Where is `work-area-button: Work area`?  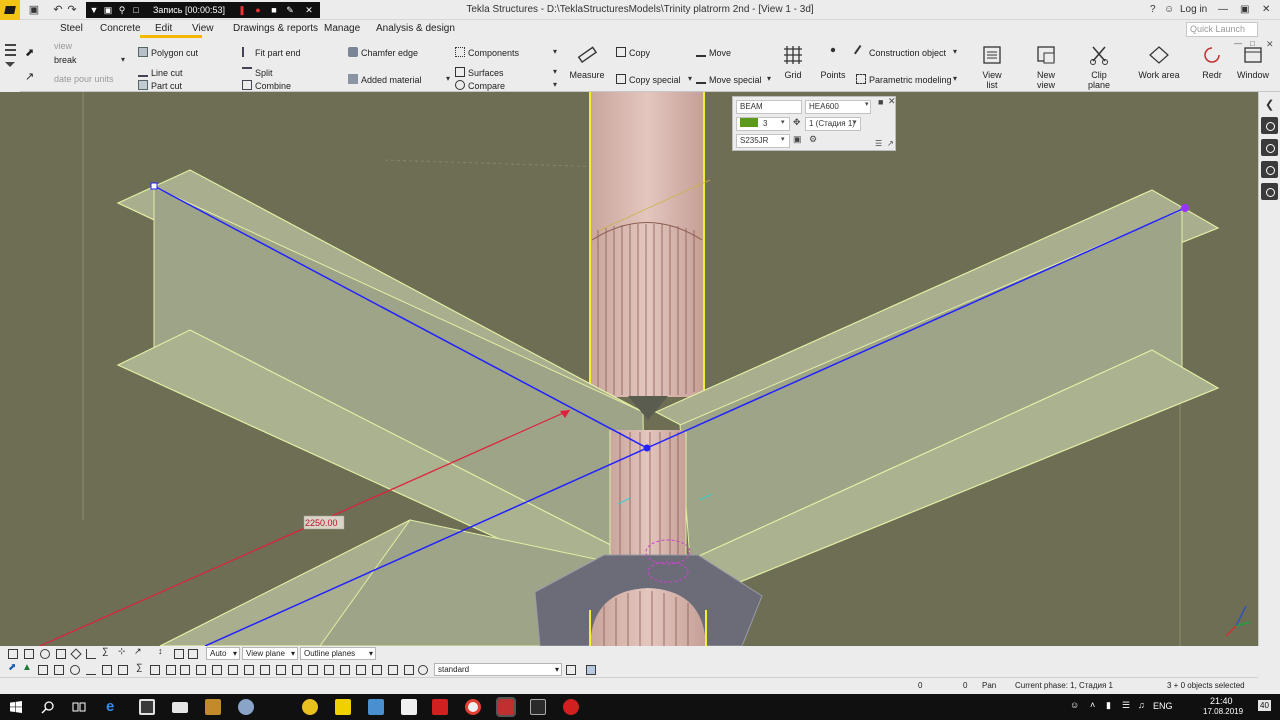
work-area-button: Work area is located at coordinates (1159, 67).